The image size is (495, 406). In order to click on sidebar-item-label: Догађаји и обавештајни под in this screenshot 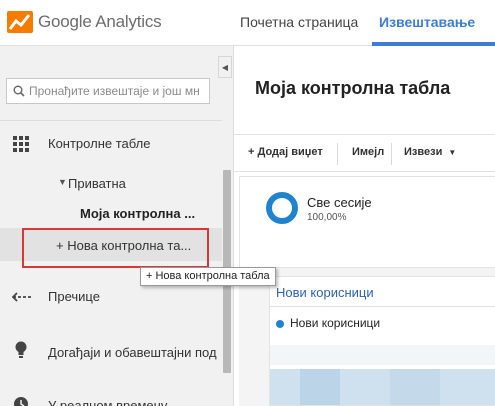, I will do `click(132, 352)`.